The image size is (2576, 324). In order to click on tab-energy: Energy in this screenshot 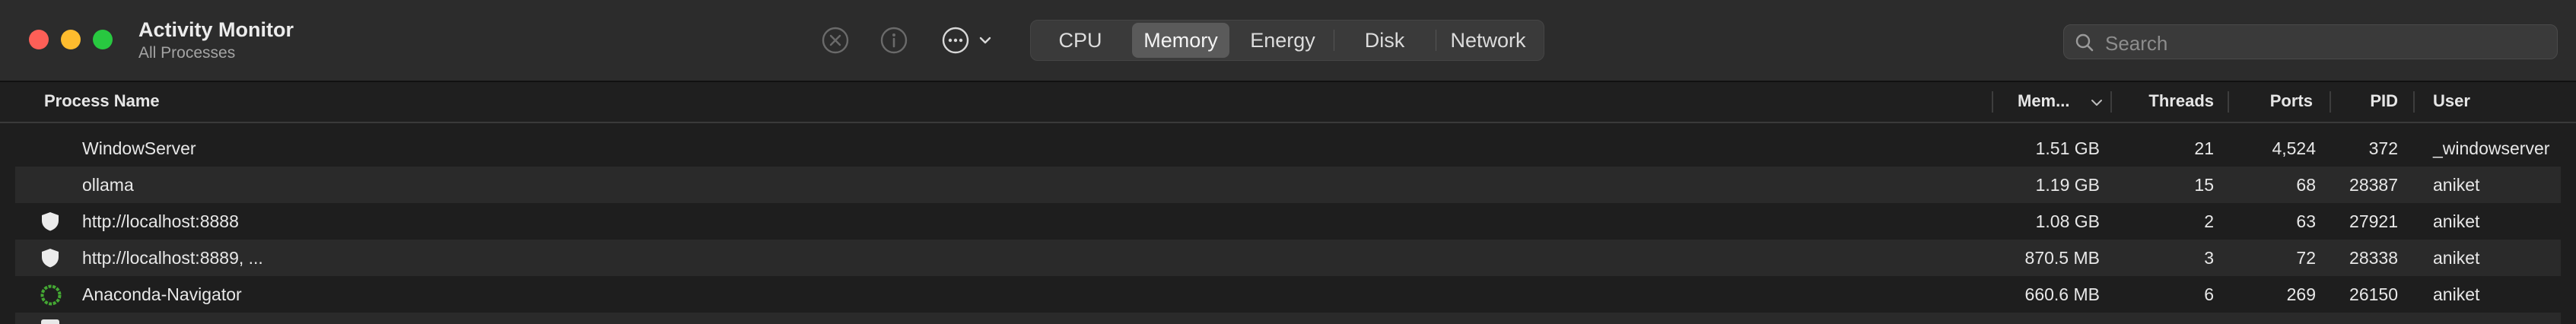, I will do `click(1283, 40)`.